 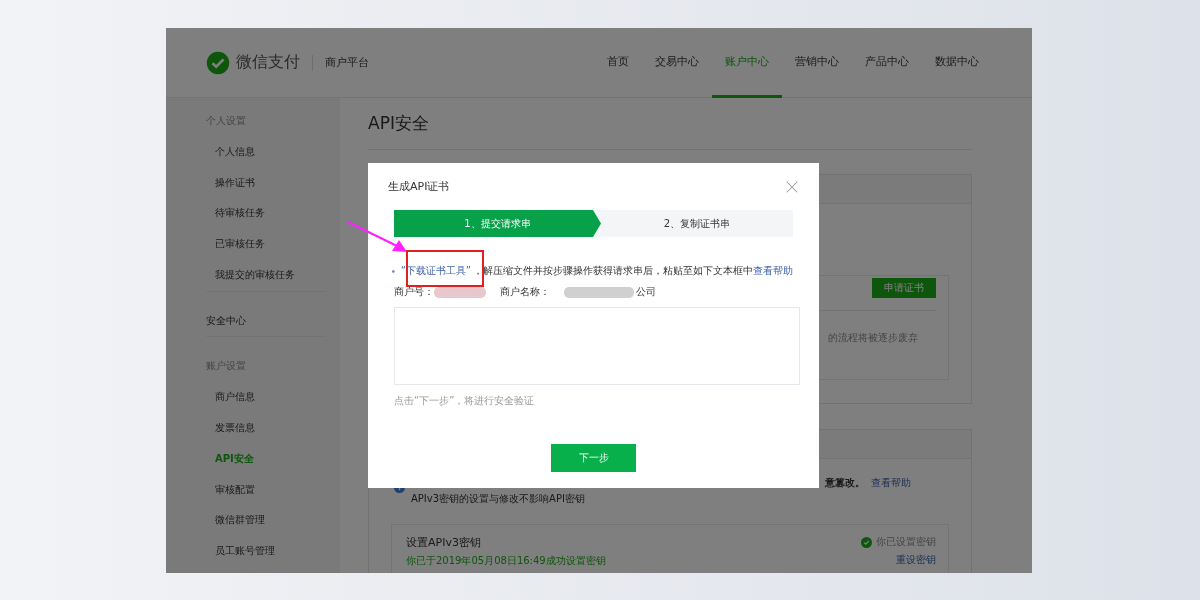 What do you see at coordinates (266, 158) in the screenshot?
I see `sidebar-item: 个人信息` at bounding box center [266, 158].